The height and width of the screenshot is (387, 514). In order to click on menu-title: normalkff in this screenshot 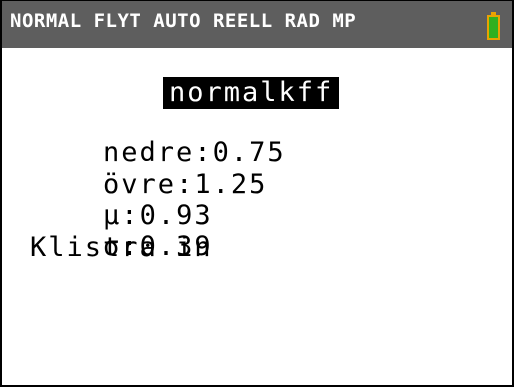, I will do `click(251, 93)`.